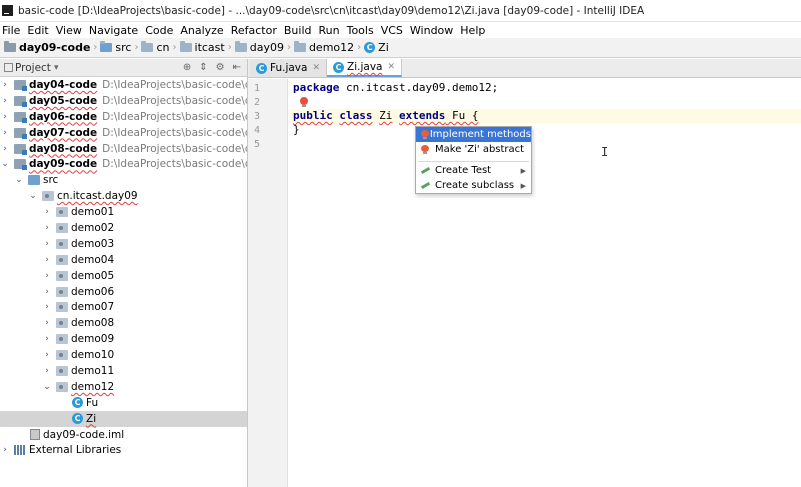 The image size is (801, 487). Describe the element at coordinates (123, 212) in the screenshot. I see `tree-item-demo01: › demo01` at that location.